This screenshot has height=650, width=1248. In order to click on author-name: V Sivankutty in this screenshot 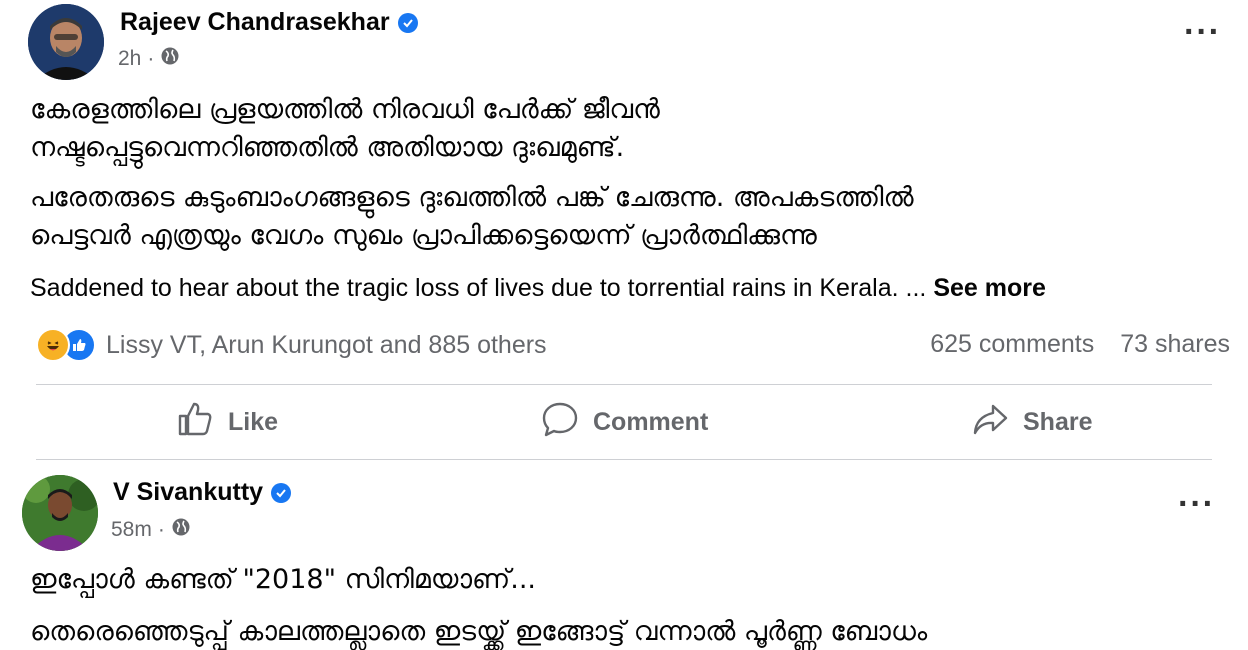, I will do `click(202, 492)`.